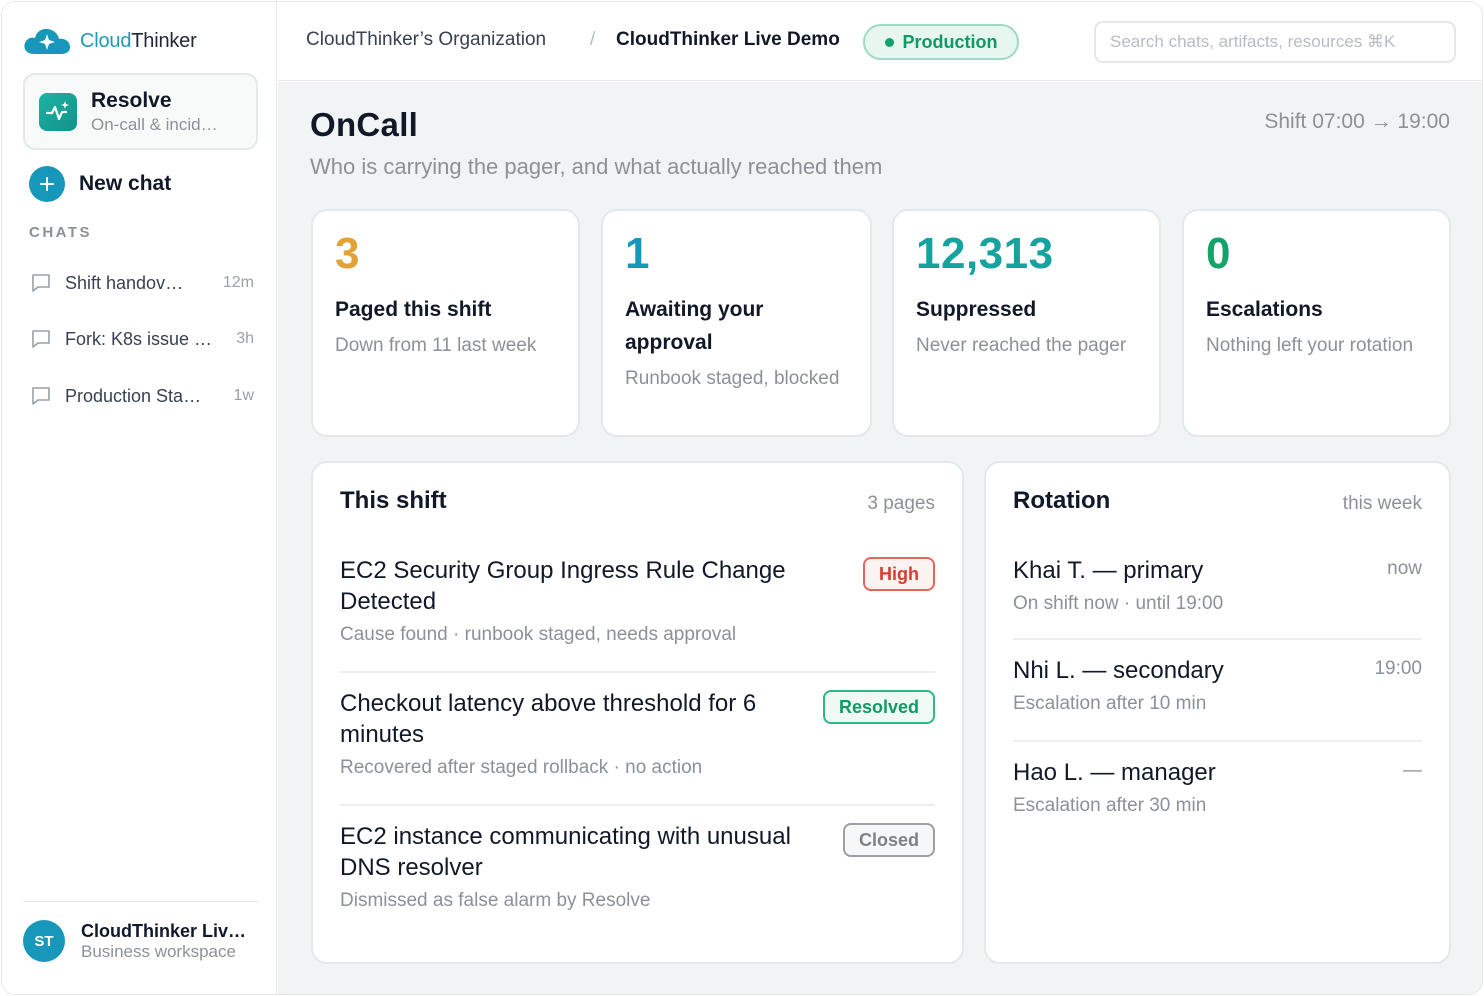 Image resolution: width=1484 pixels, height=996 pixels. Describe the element at coordinates (1062, 500) in the screenshot. I see `panel-title: Rotation` at that location.